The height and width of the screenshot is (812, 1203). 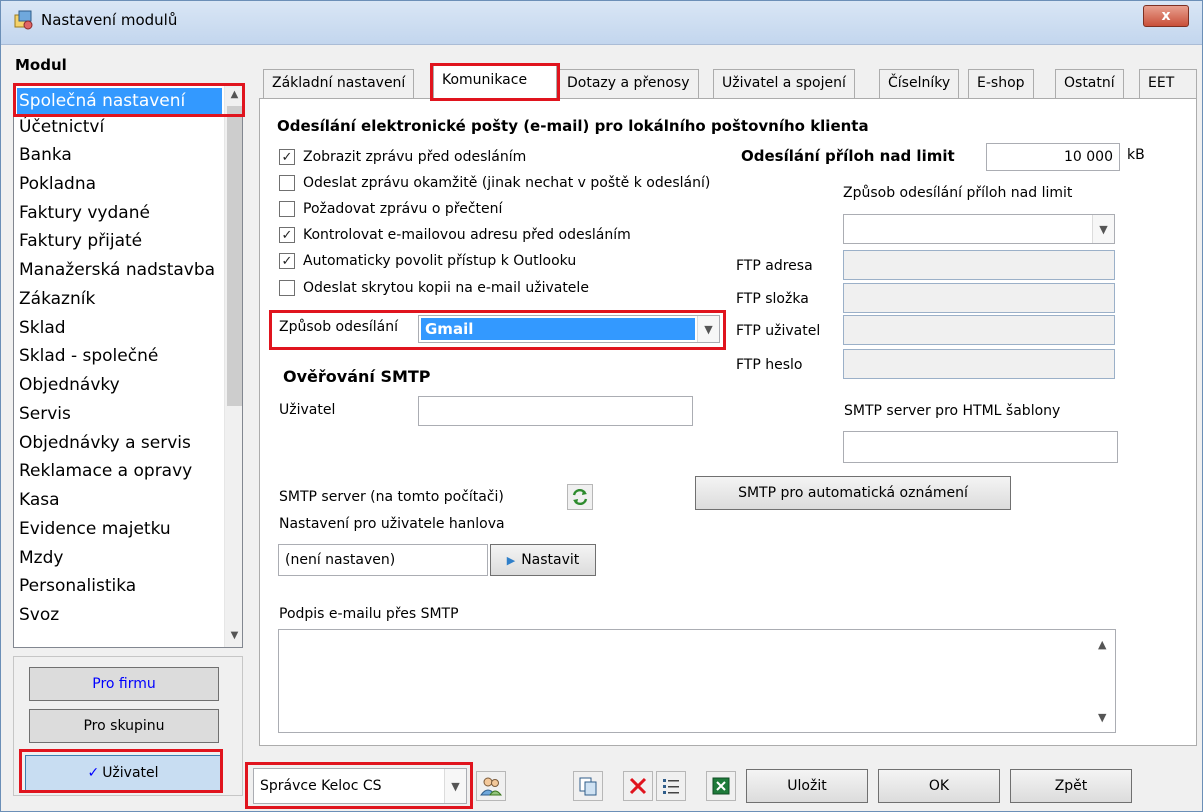 What do you see at coordinates (638, 786) in the screenshot?
I see `delete-icon` at bounding box center [638, 786].